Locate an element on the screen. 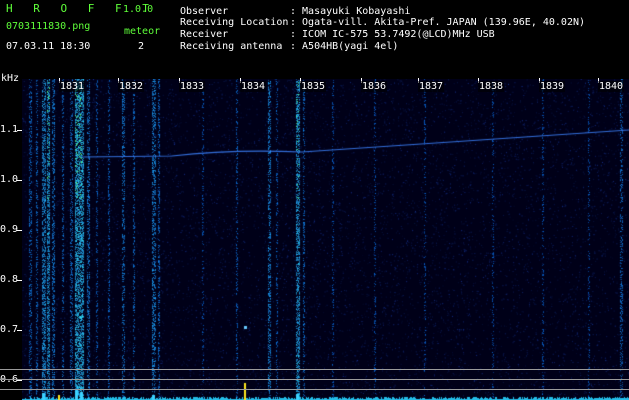  time-tick: 1839 is located at coordinates (552, 86).